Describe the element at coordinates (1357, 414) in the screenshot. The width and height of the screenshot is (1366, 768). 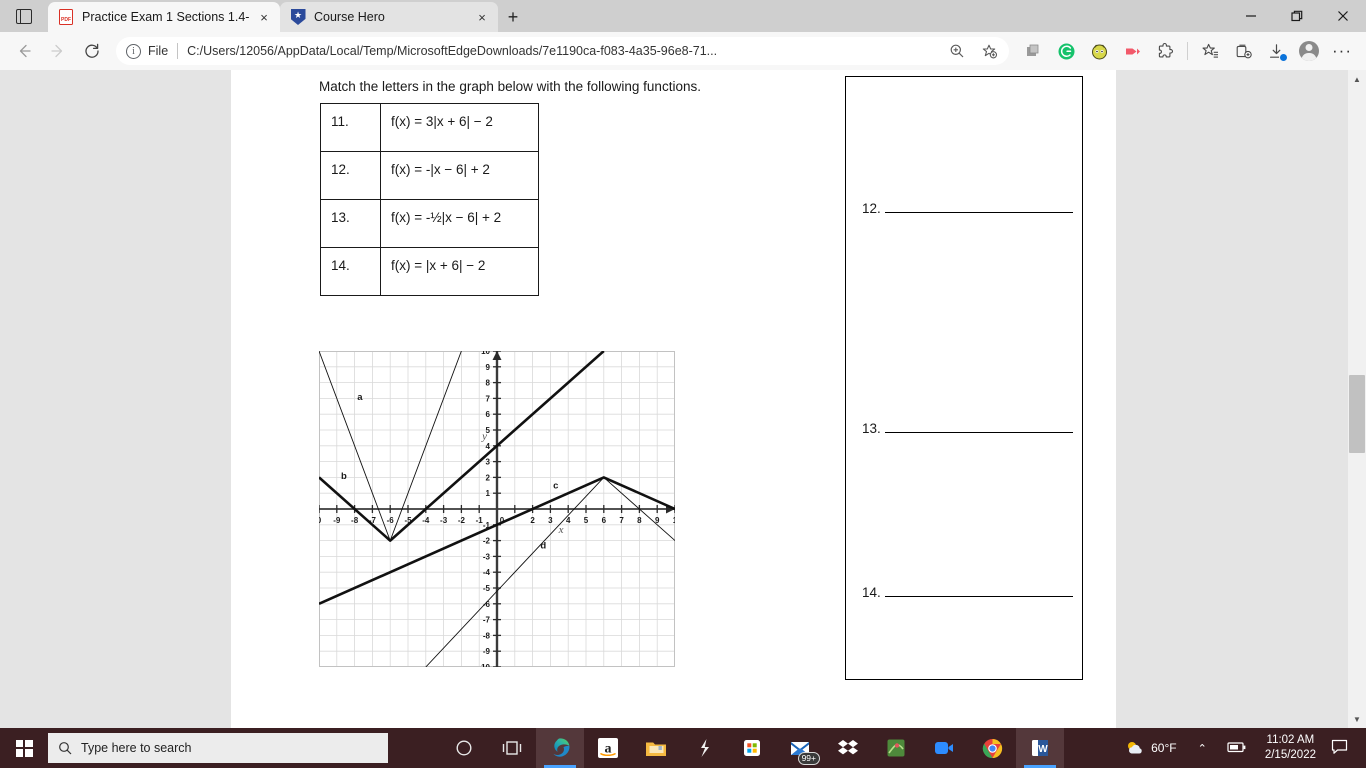
I see `scrollbar-thumb` at that location.